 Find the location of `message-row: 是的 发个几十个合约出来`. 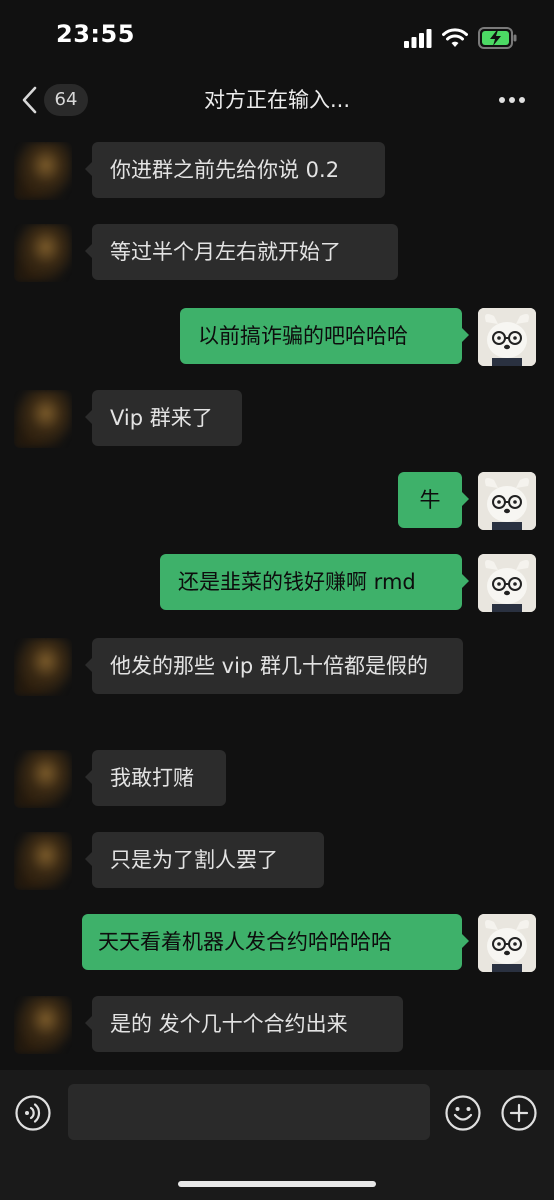

message-row: 是的 发个几十个合约出来 is located at coordinates (277, 1025).